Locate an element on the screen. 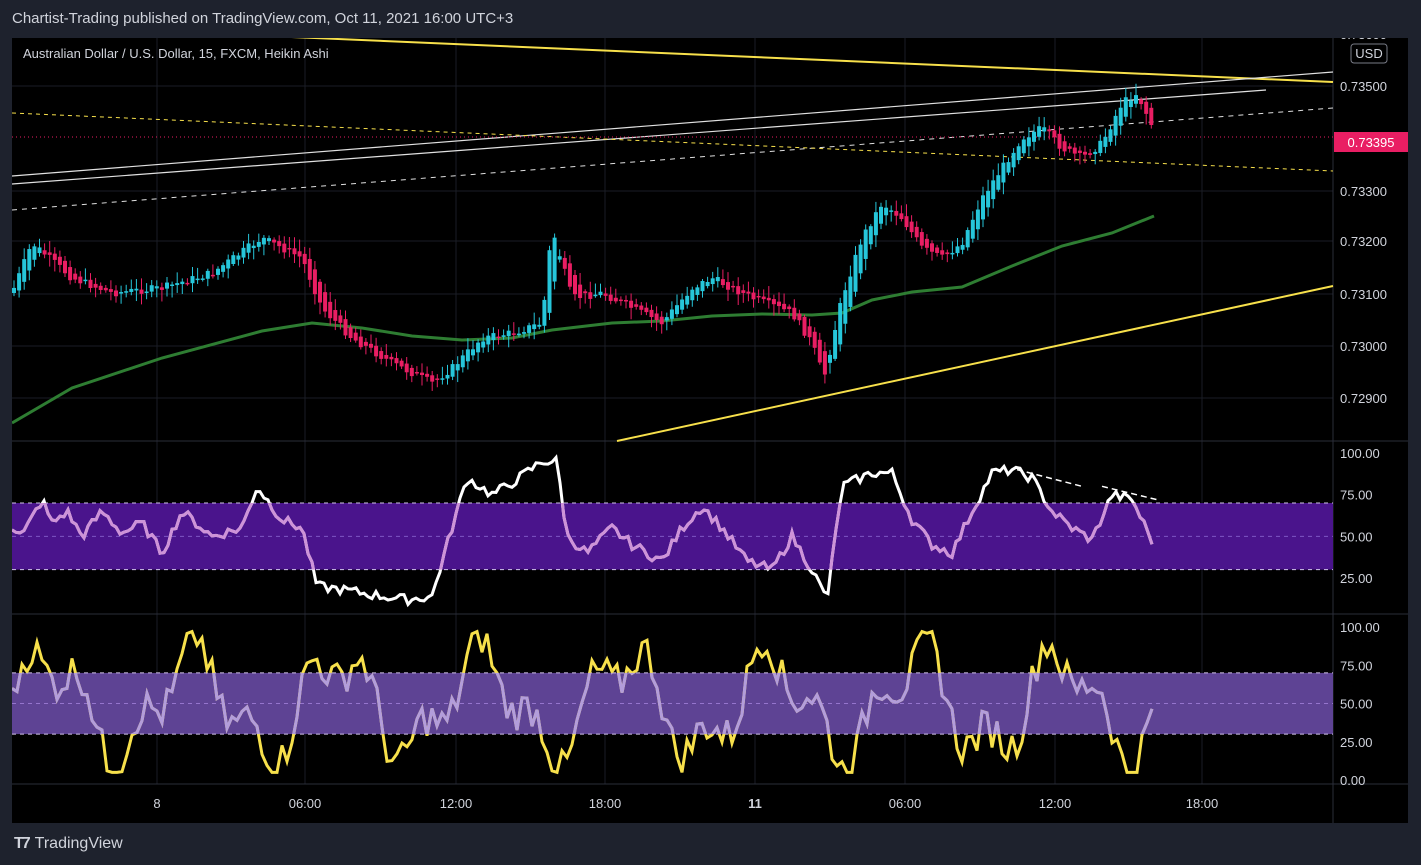 Image resolution: width=1421 pixels, height=865 pixels. price-tick-label: 0.72900 is located at coordinates (1363, 398).